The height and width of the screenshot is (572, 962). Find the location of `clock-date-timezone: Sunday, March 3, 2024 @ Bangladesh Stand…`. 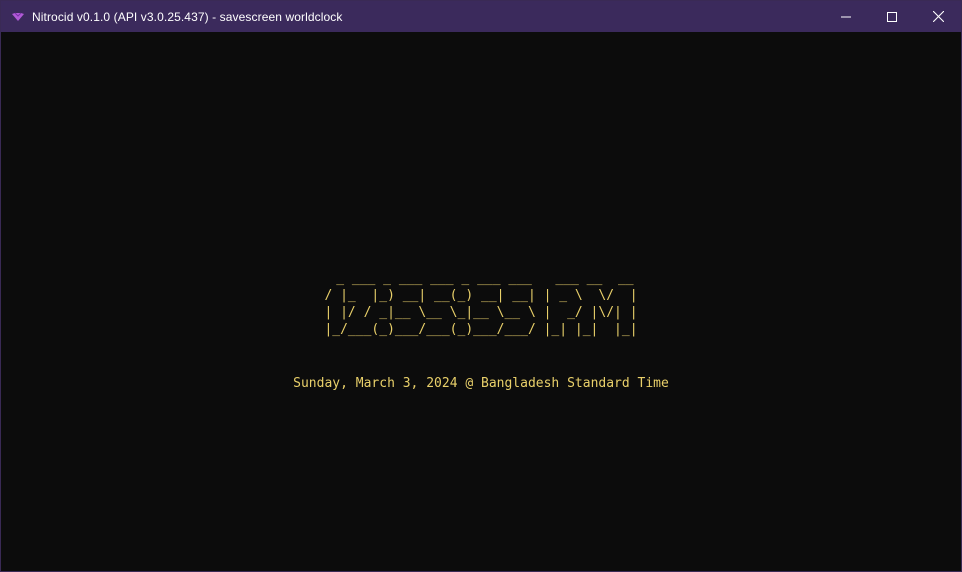

clock-date-timezone: Sunday, March 3, 2024 @ Bangladesh Stand… is located at coordinates (481, 383).